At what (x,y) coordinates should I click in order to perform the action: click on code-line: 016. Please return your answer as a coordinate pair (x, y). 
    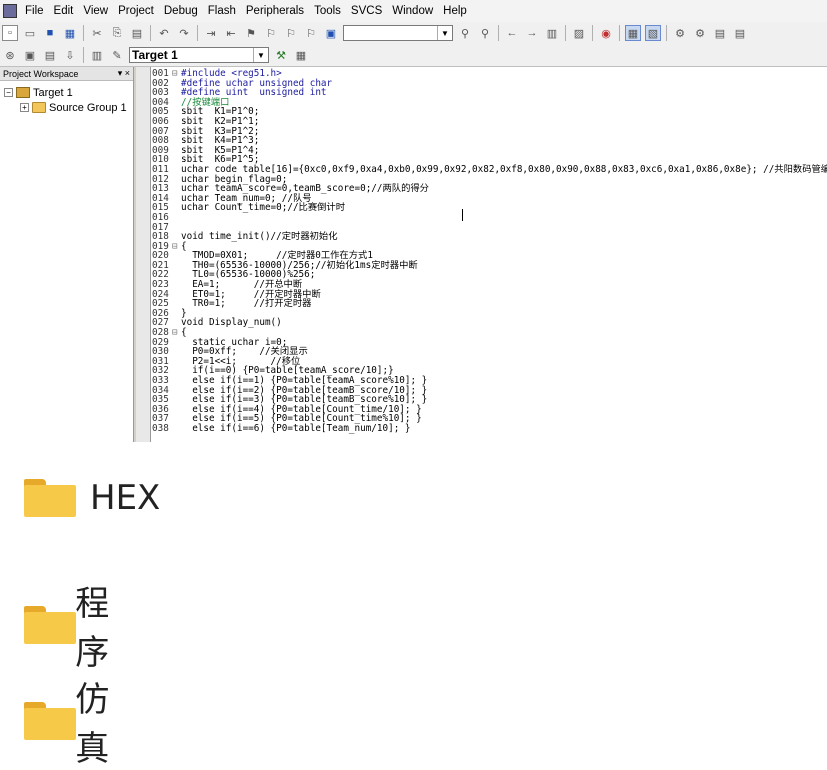
    Looking at the image, I should click on (489, 218).